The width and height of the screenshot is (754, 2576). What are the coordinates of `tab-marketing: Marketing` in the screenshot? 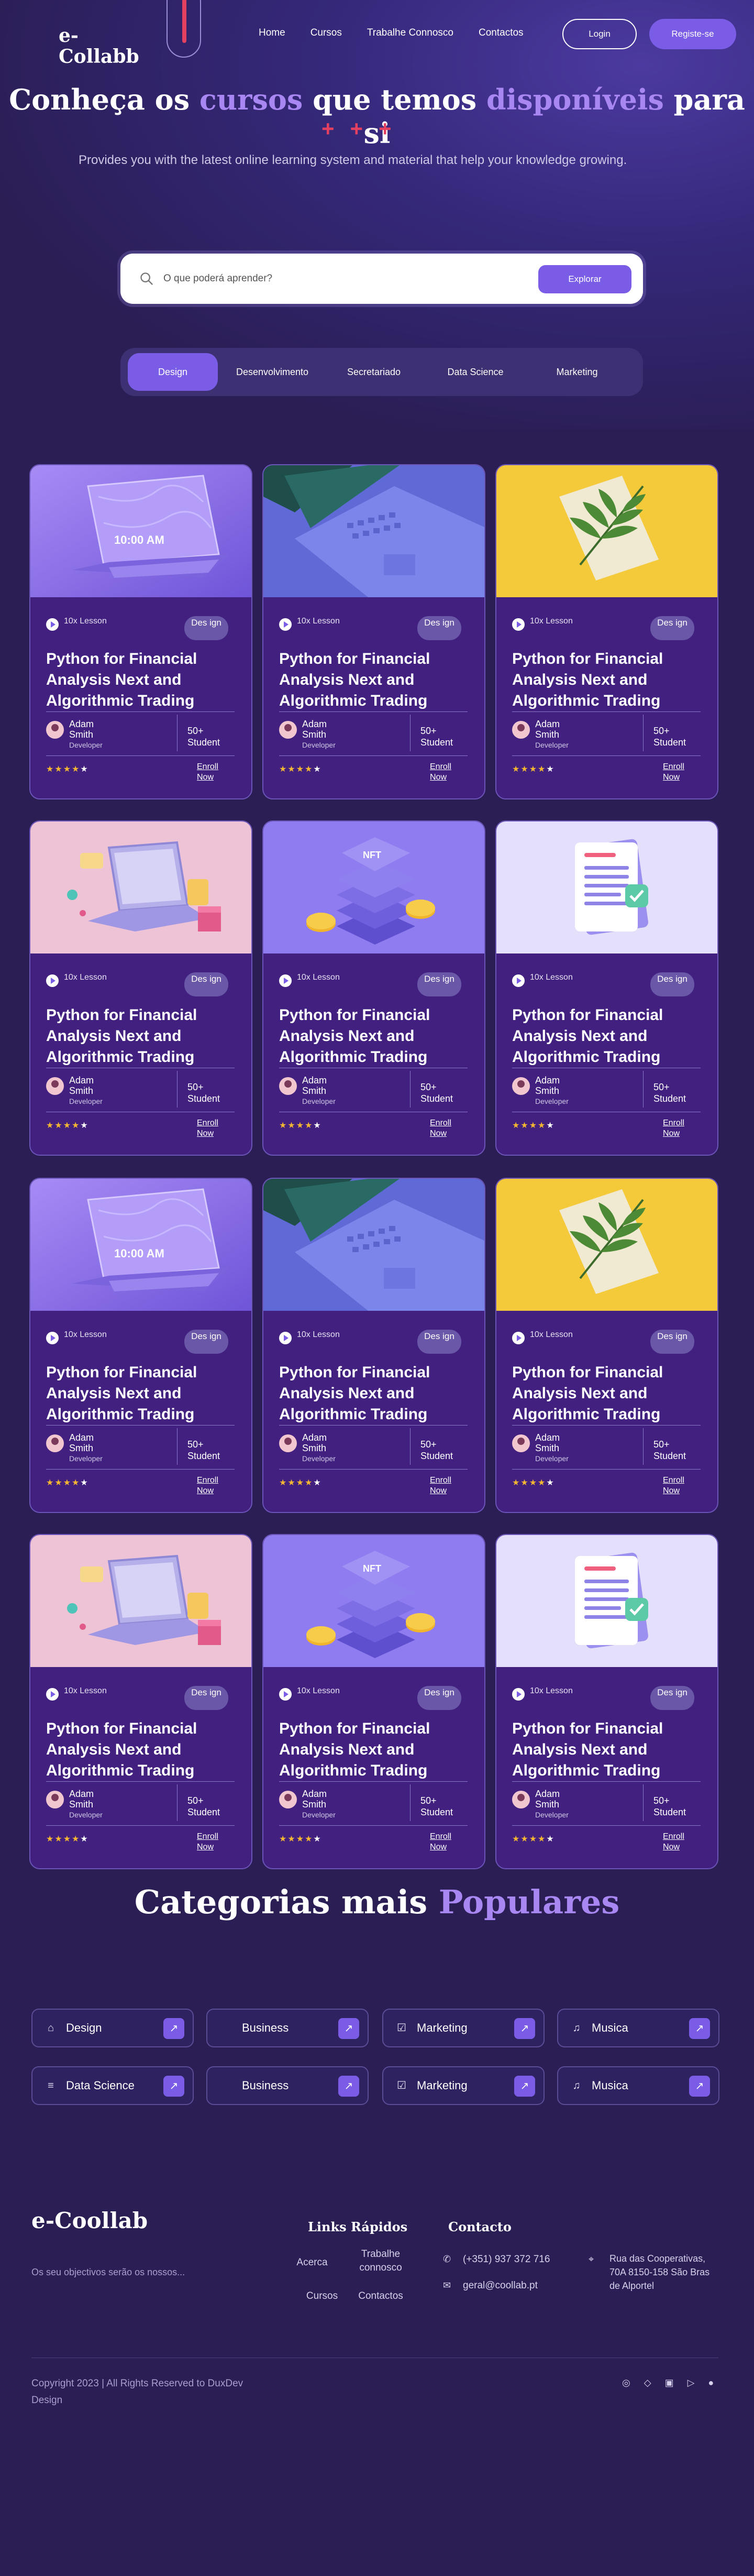 It's located at (577, 372).